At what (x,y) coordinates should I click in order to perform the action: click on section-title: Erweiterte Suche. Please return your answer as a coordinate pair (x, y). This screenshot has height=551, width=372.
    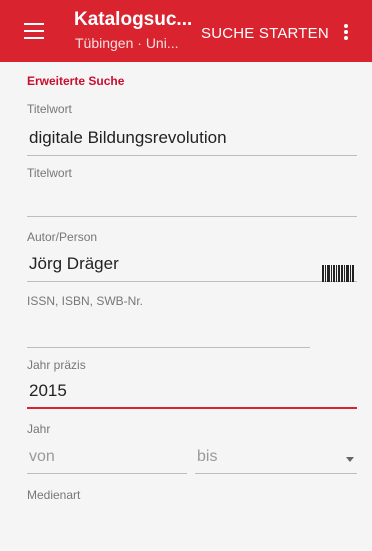
    Looking at the image, I should click on (76, 81).